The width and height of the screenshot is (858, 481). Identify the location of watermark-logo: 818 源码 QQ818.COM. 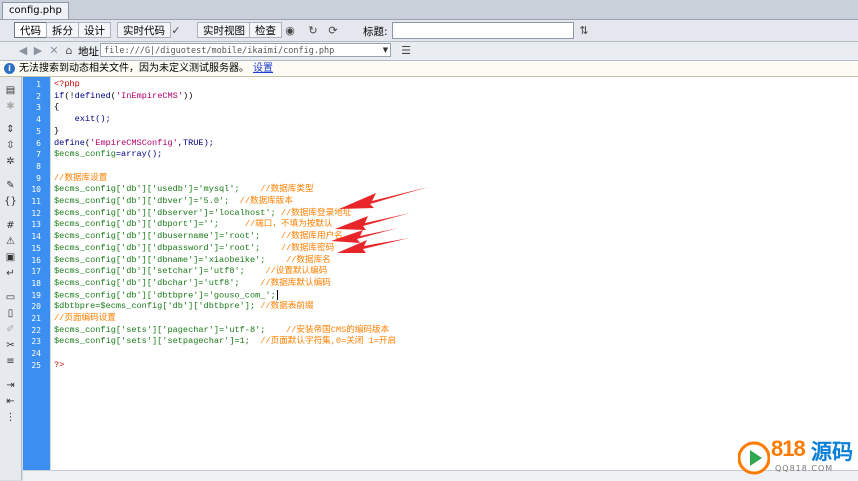
(798, 458).